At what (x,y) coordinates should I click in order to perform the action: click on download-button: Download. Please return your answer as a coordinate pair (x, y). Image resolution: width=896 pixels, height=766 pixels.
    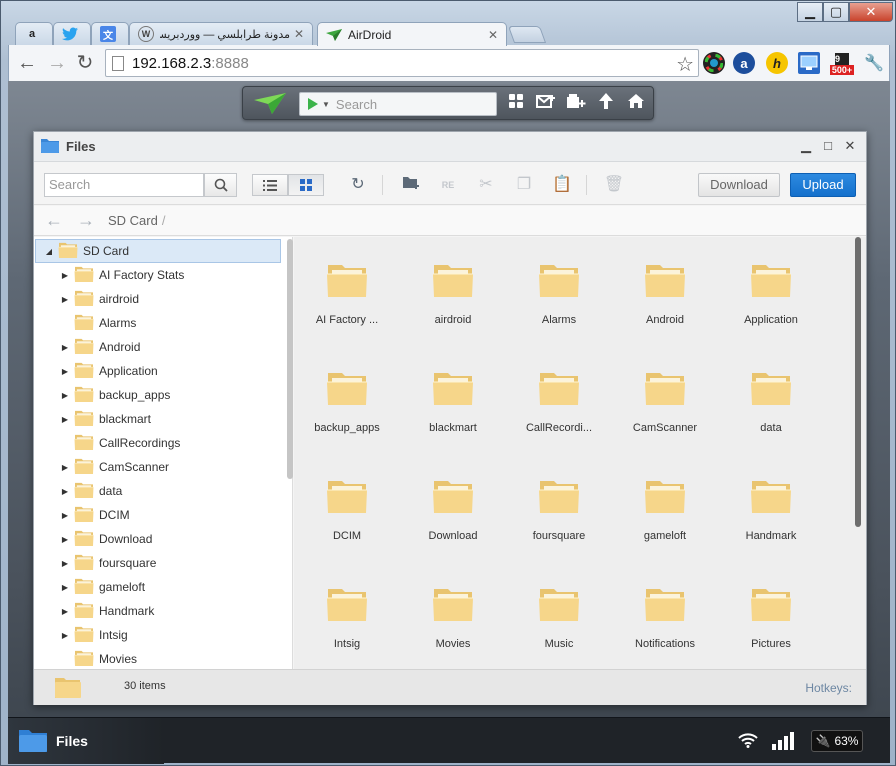
    Looking at the image, I should click on (739, 185).